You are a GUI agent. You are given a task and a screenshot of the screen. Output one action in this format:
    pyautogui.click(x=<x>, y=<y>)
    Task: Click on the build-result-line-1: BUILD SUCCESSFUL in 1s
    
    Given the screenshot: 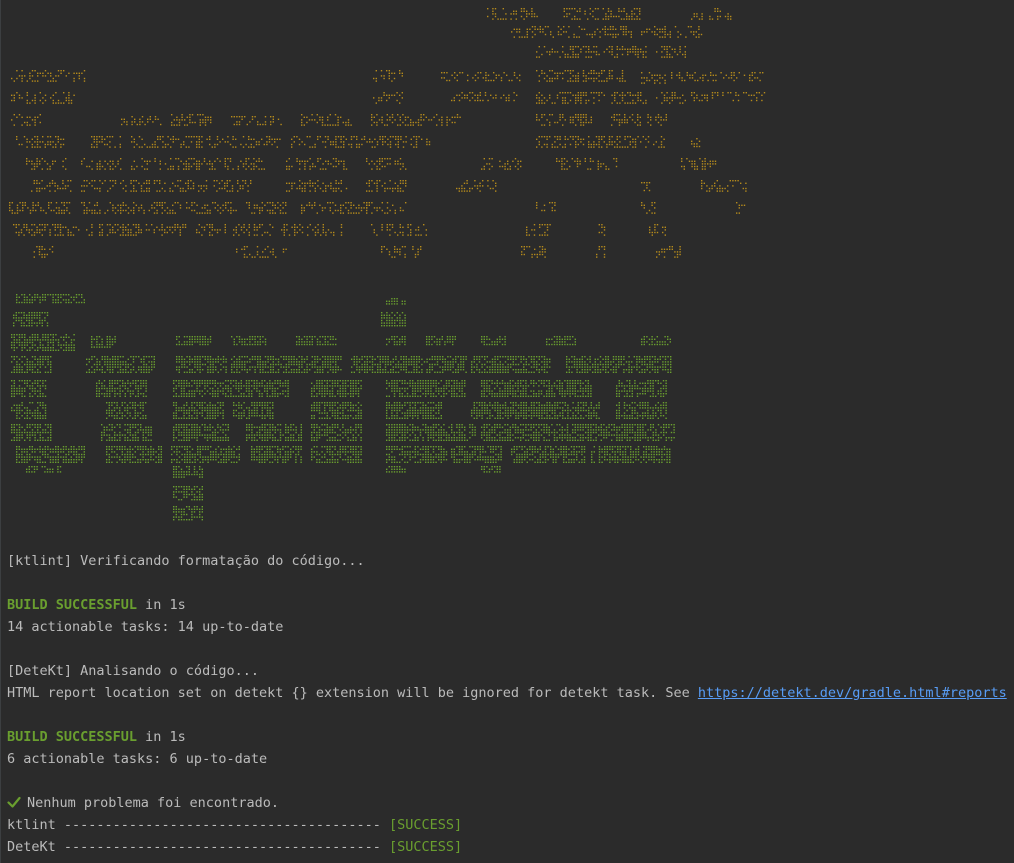 What is the action you would take?
    pyautogui.click(x=96, y=605)
    